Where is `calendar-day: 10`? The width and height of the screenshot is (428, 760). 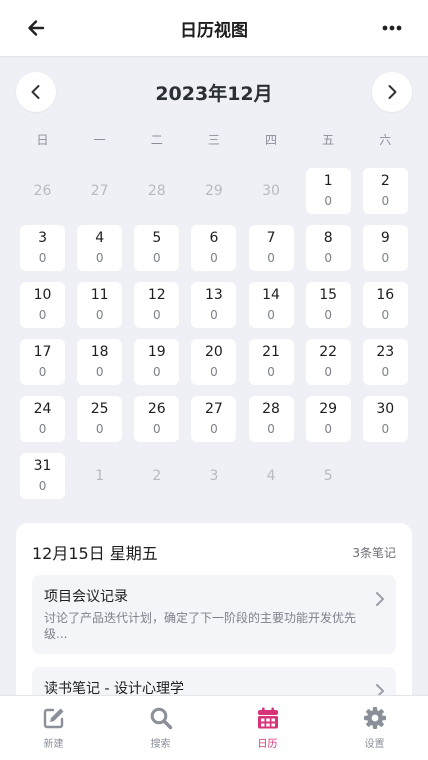 calendar-day: 10 is located at coordinates (328, 190).